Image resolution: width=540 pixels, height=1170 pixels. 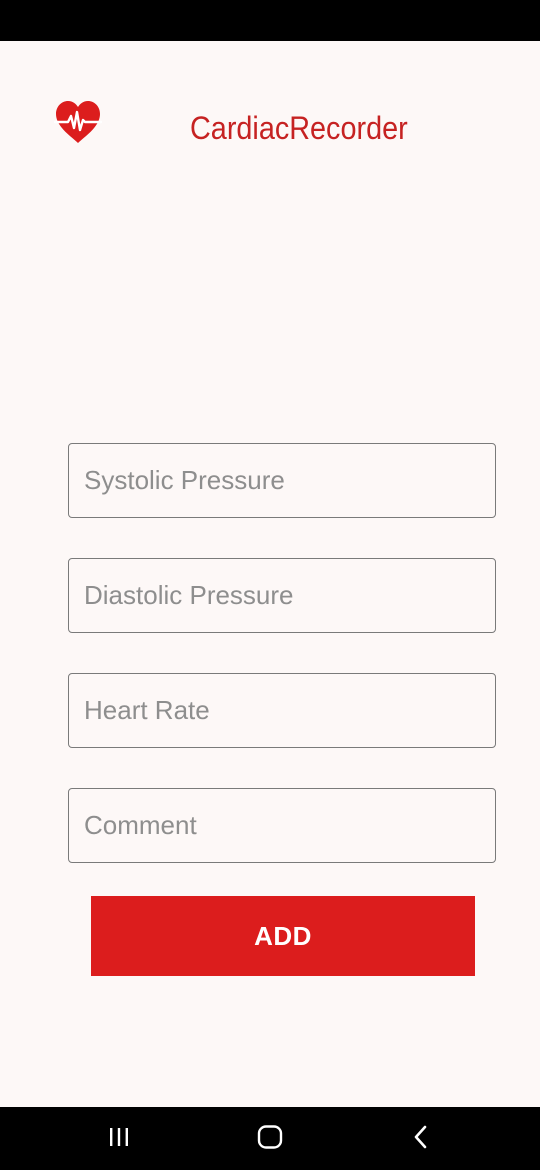 I want to click on systolic-pressure-field, so click(x=282, y=480).